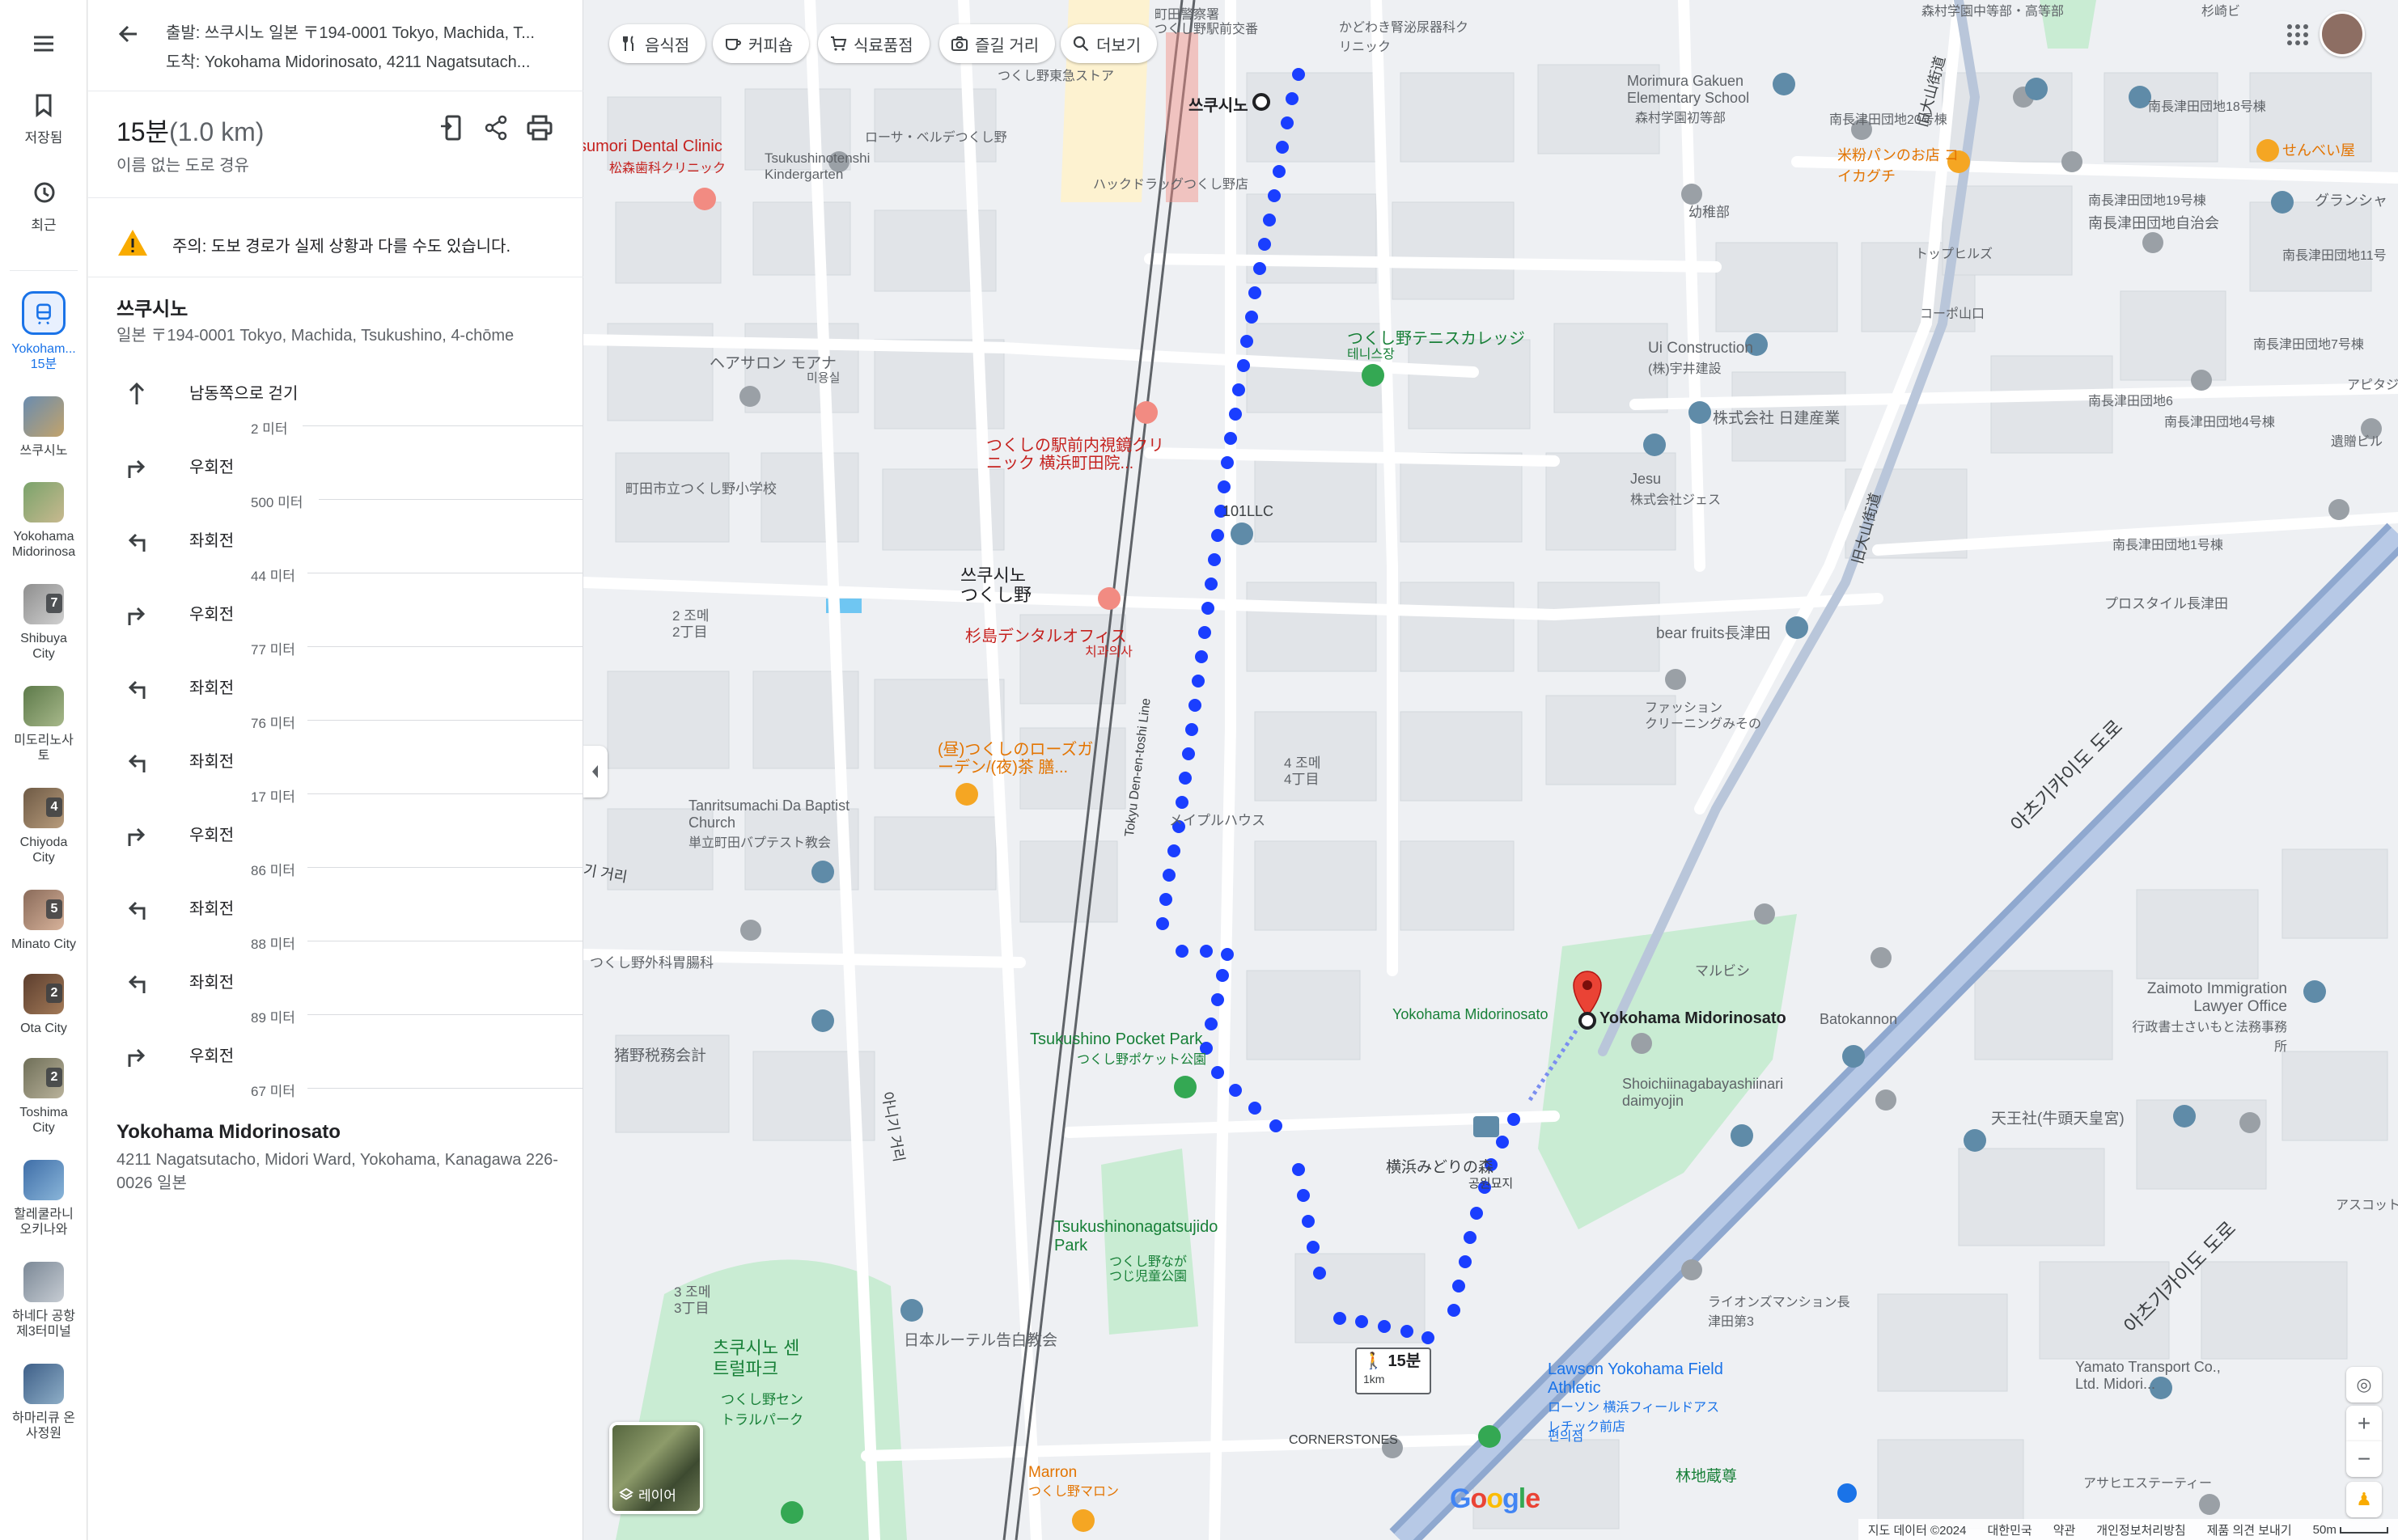 This screenshot has height=1540, width=2398. I want to click on step-item: 우회전 77 미터, so click(350, 626).